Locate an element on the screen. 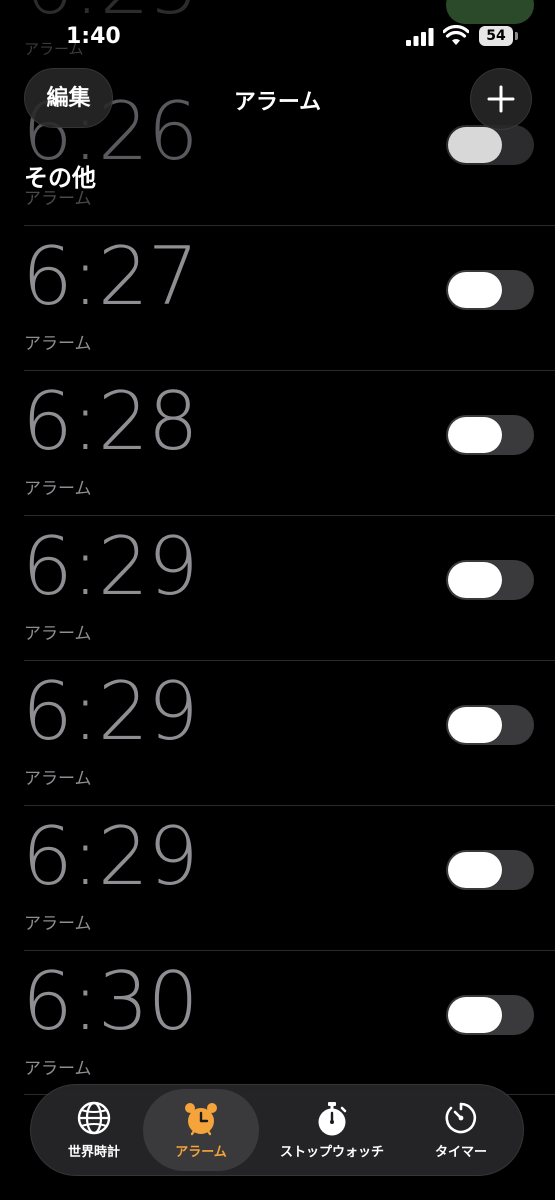 The image size is (555, 1200). alarm-row: 6:27 アラーム is located at coordinates (288, 297).